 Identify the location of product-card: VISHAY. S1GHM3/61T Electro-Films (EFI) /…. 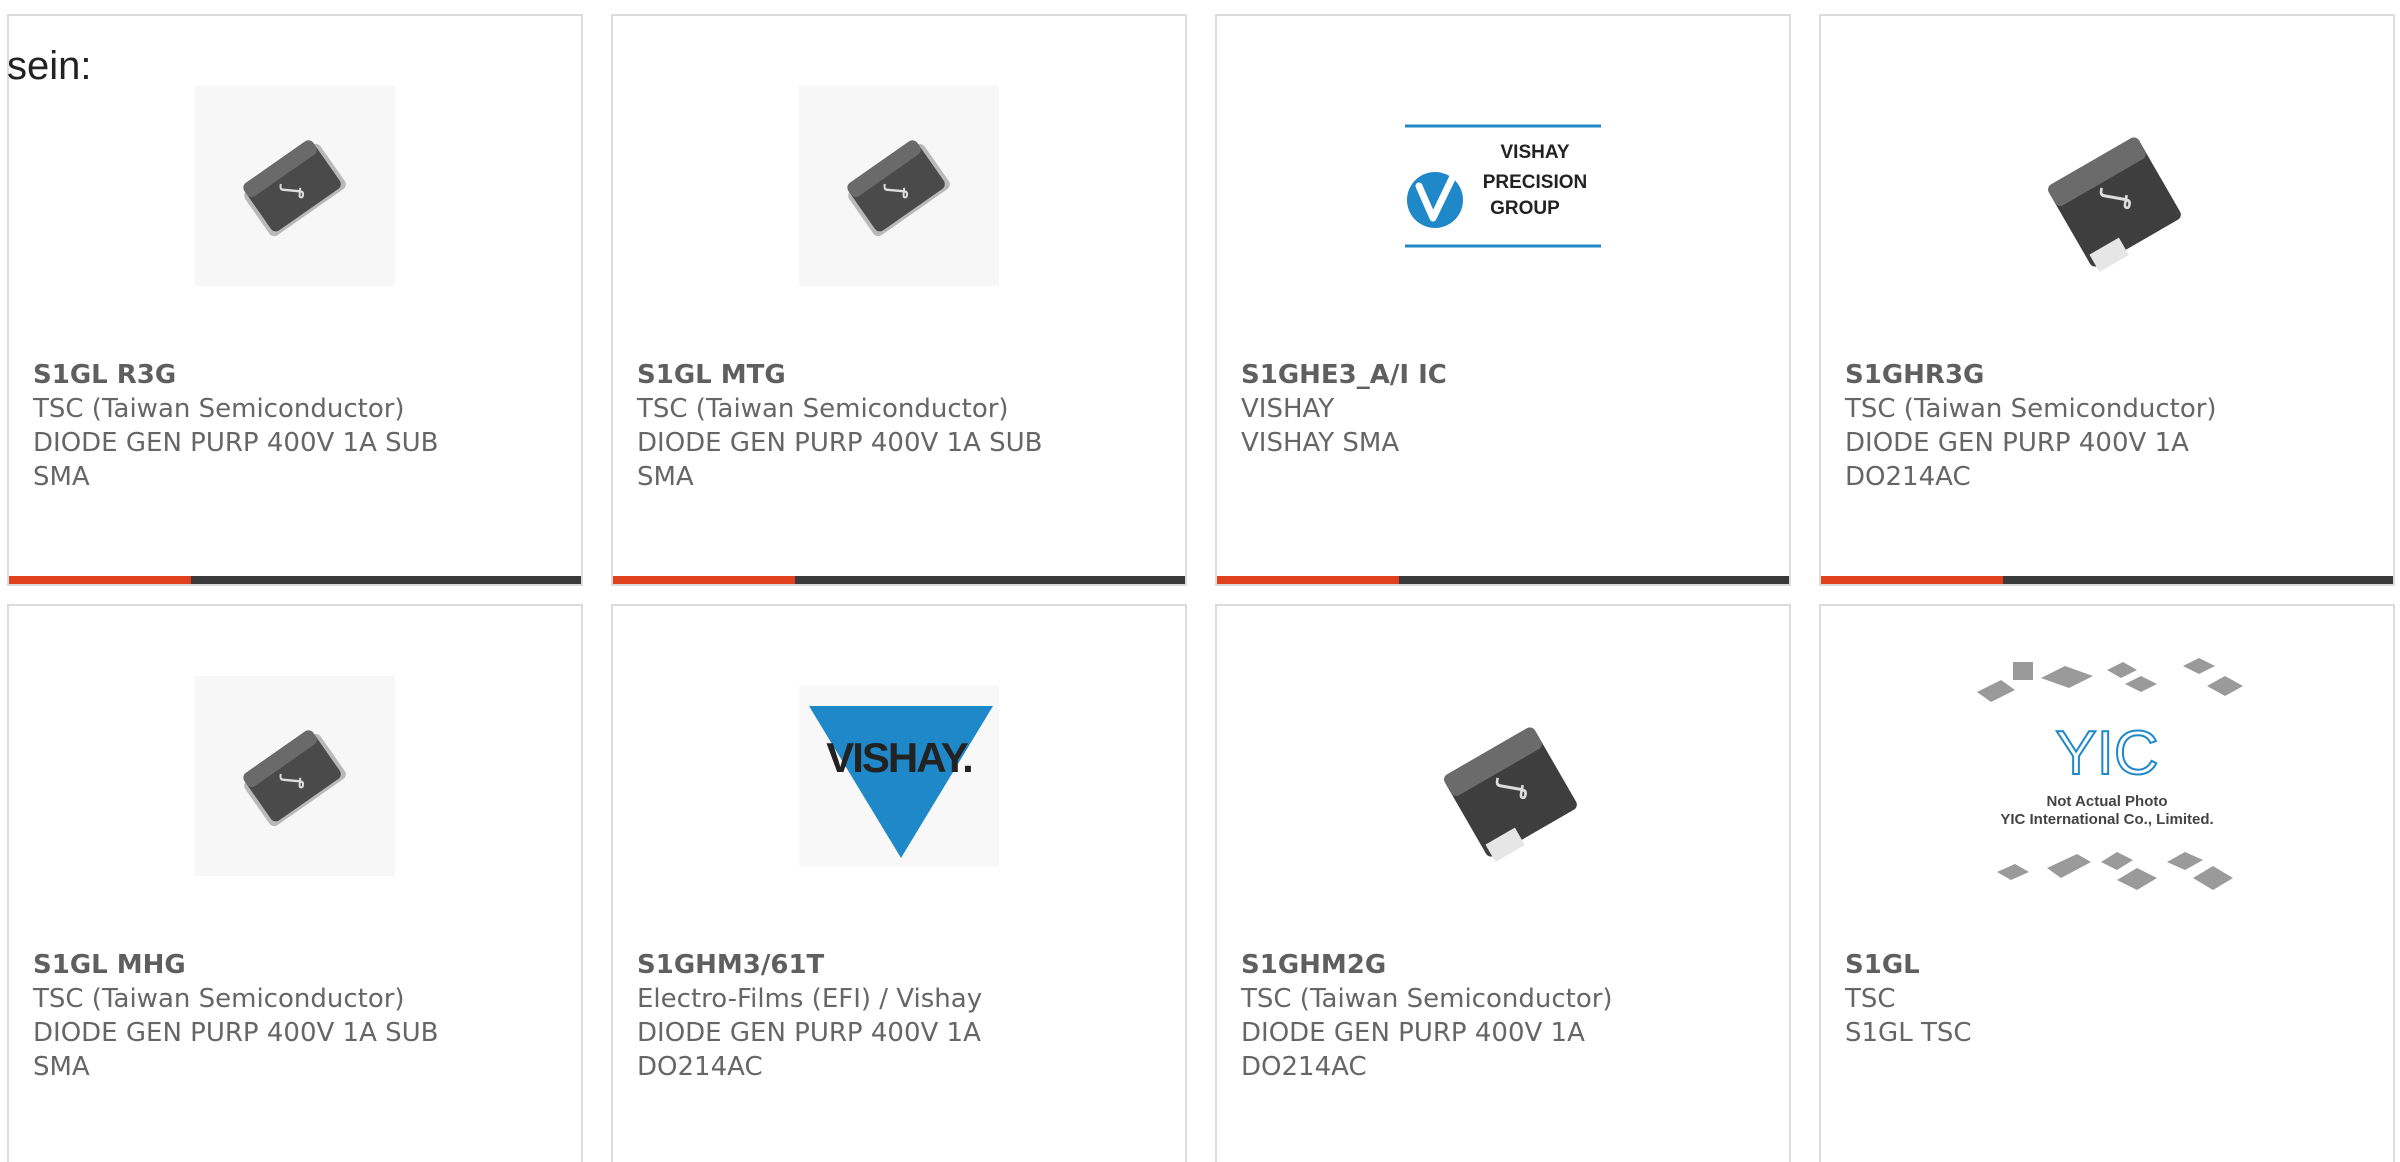
(899, 883).